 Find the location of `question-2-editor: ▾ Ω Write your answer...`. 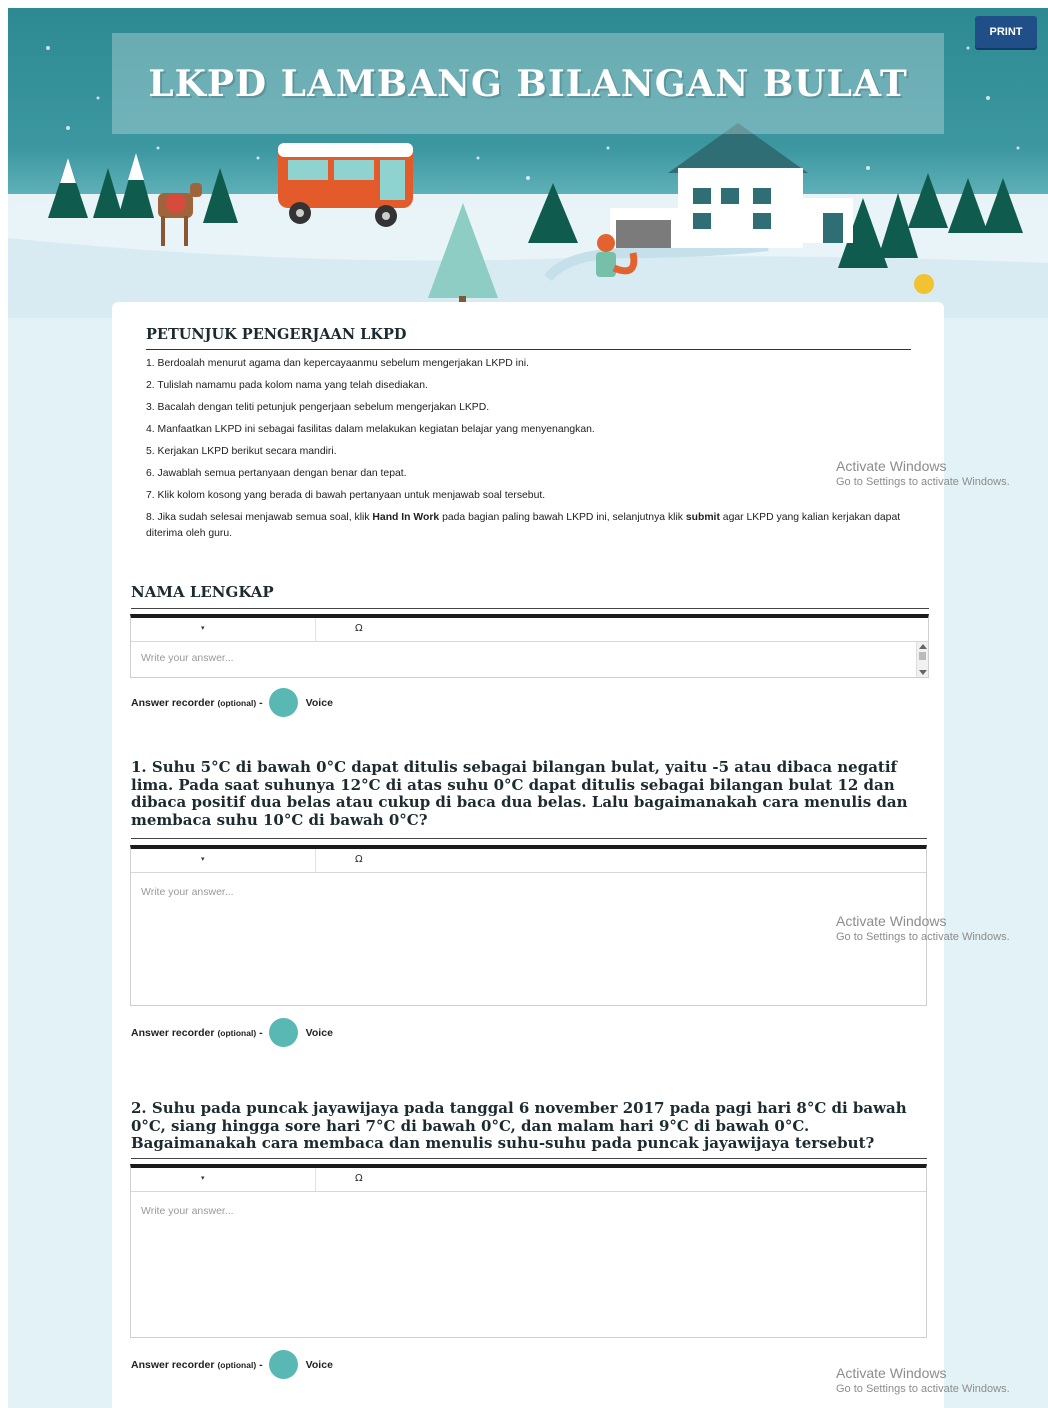

question-2-editor: ▾ Ω Write your answer... is located at coordinates (528, 1251).